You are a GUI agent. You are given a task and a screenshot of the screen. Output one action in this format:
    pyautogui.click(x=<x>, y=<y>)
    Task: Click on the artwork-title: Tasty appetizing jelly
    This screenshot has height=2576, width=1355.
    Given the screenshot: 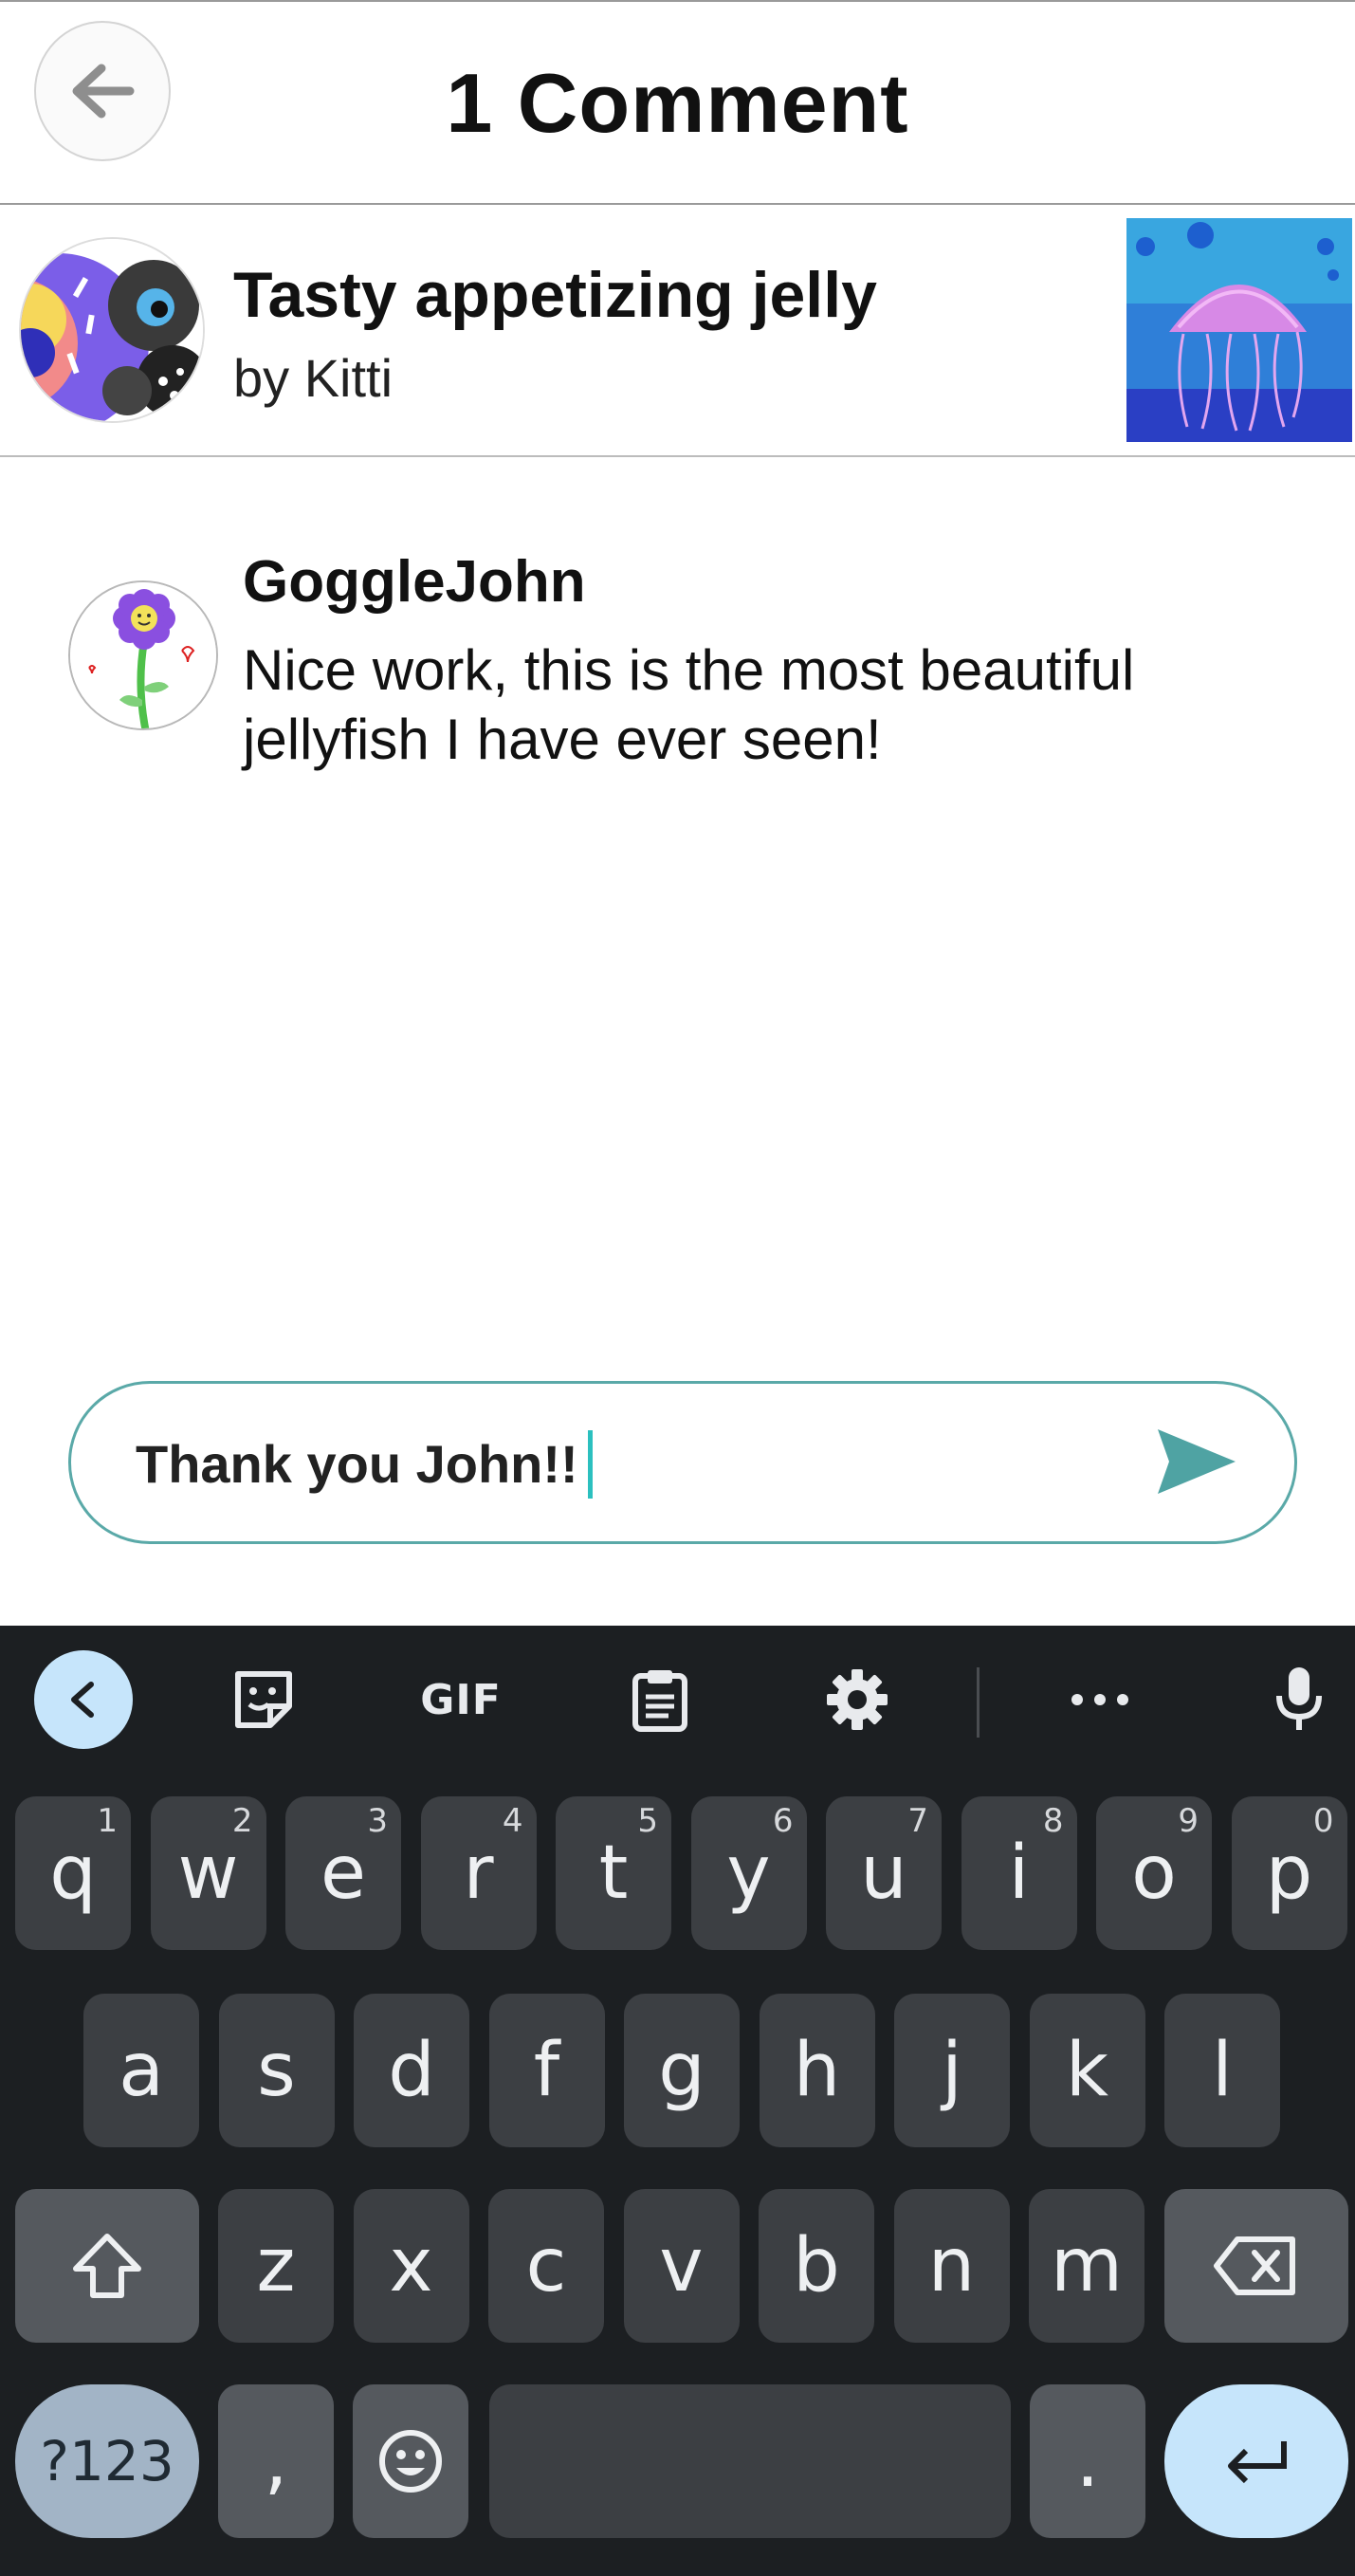 What is the action you would take?
    pyautogui.click(x=555, y=295)
    